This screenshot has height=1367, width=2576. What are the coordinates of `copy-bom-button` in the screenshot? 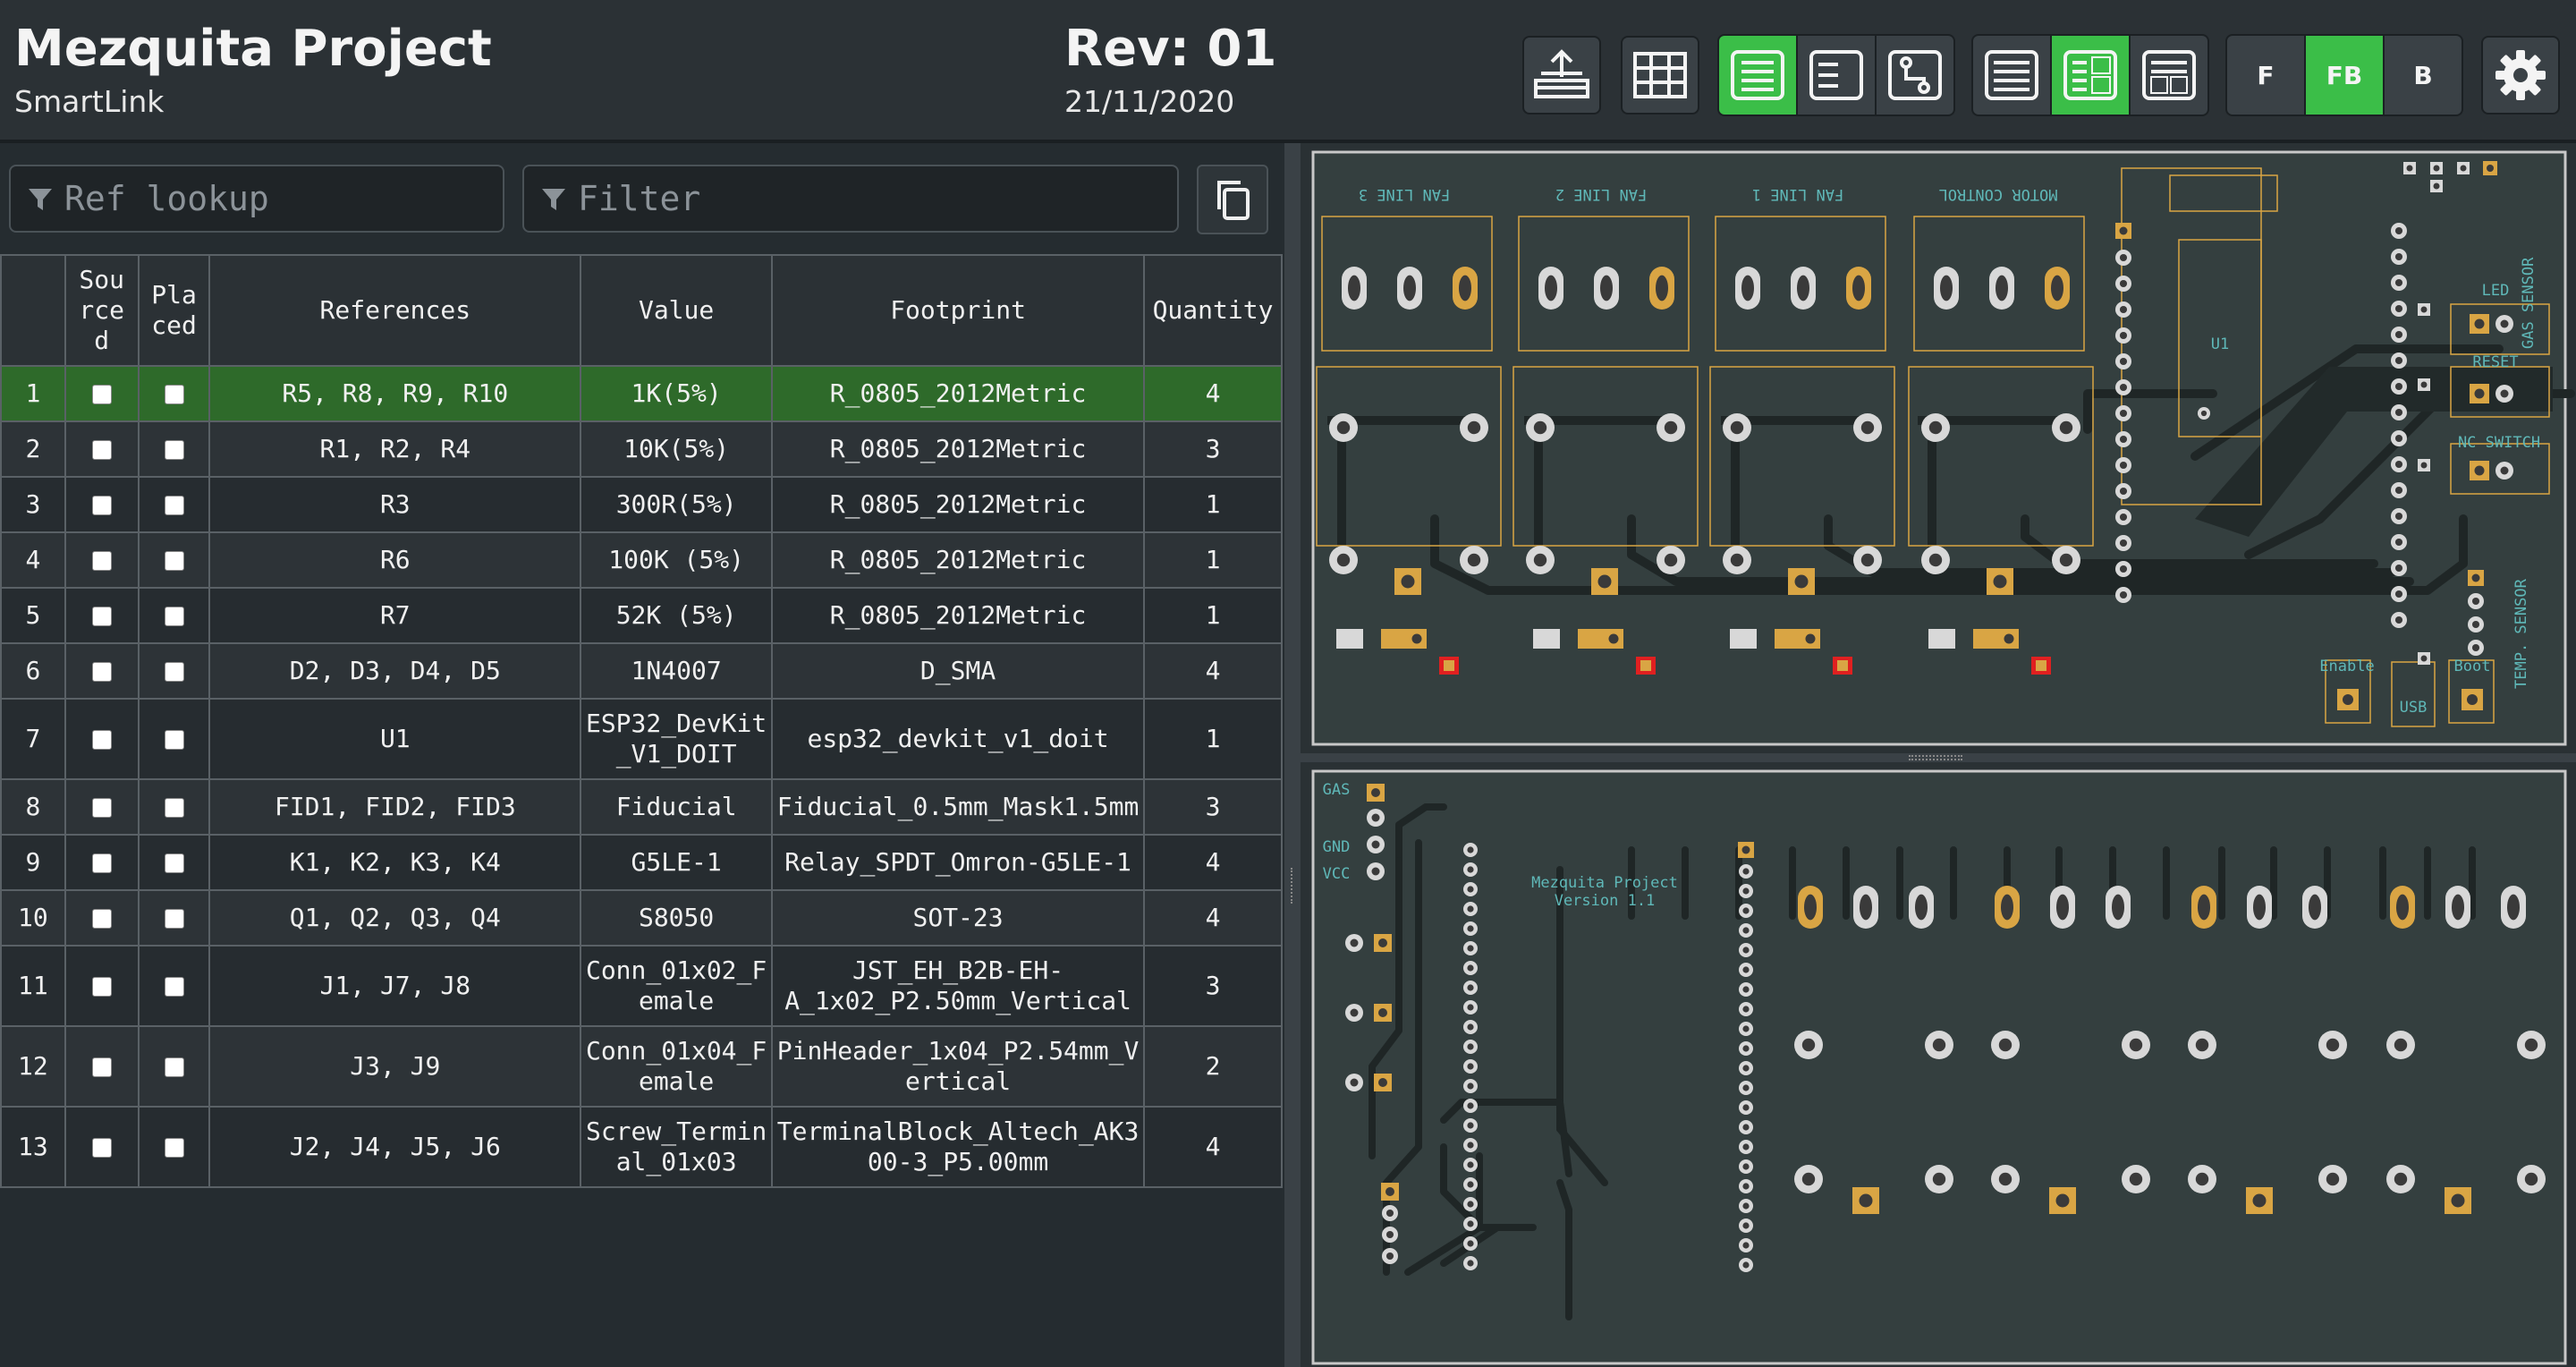 It's located at (1232, 199).